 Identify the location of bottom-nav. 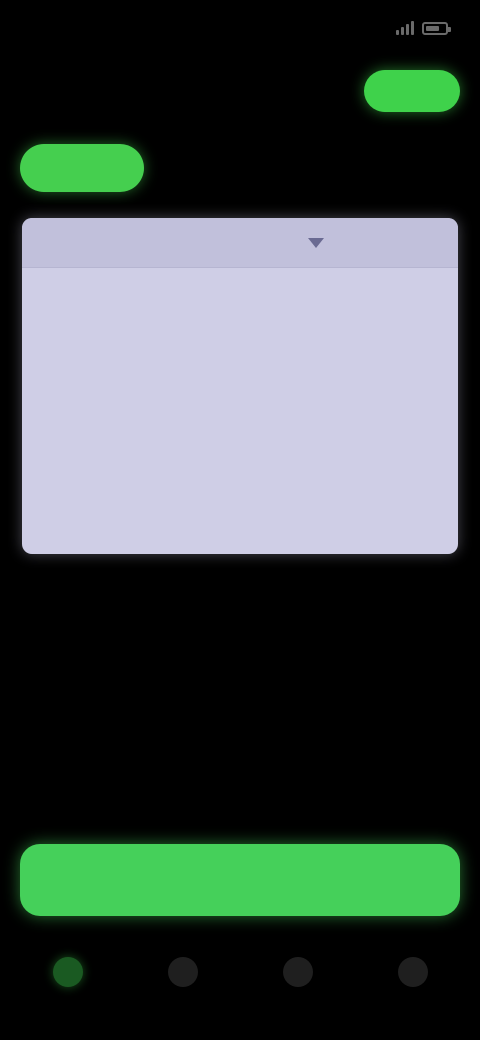
(240, 974).